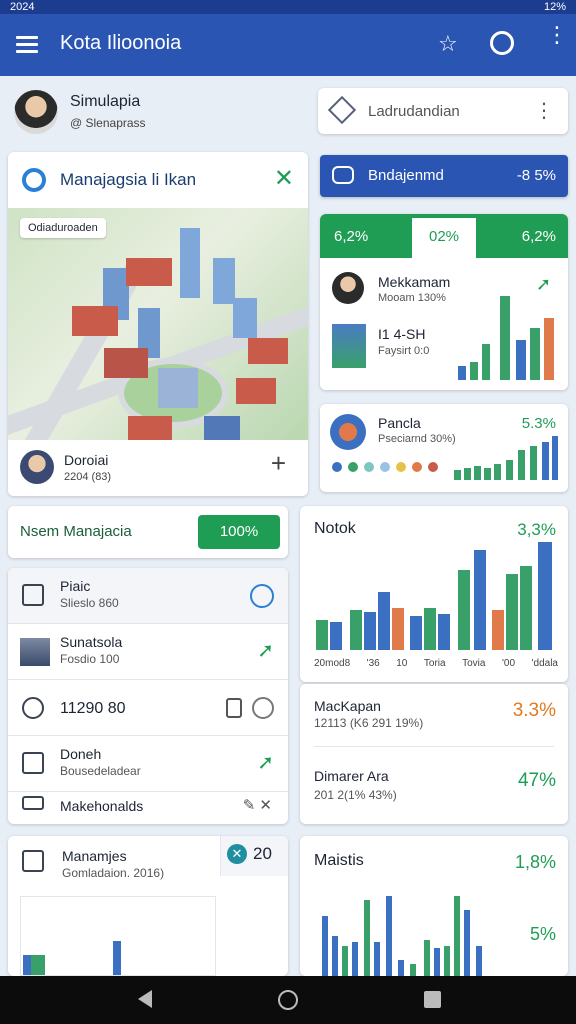 This screenshot has height=1024, width=576. Describe the element at coordinates (237, 854) in the screenshot. I see `close-circle-icon: ✕` at that location.